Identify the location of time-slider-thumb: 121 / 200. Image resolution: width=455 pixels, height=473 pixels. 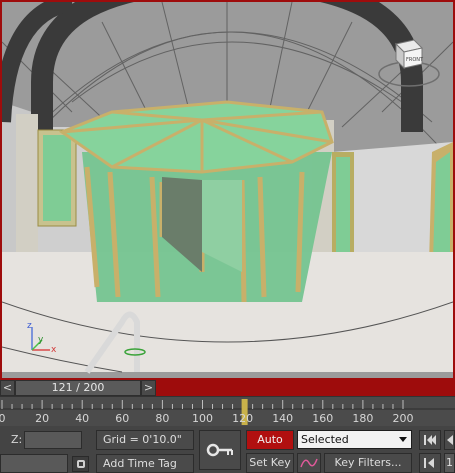
(78, 388).